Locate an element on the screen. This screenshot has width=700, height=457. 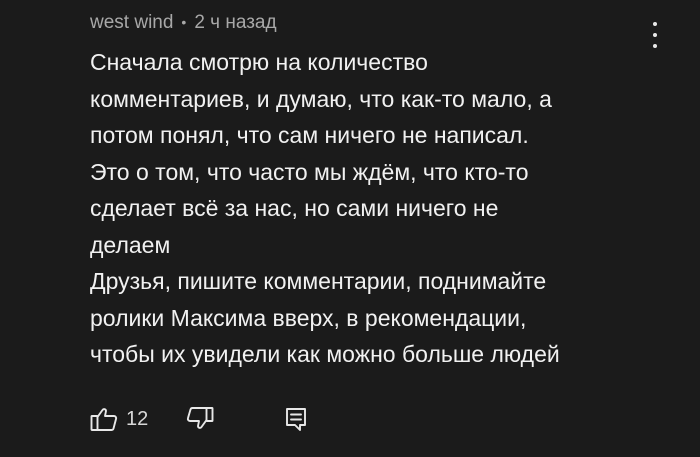
comment-line: Сначала смотрю на количество is located at coordinates (259, 62).